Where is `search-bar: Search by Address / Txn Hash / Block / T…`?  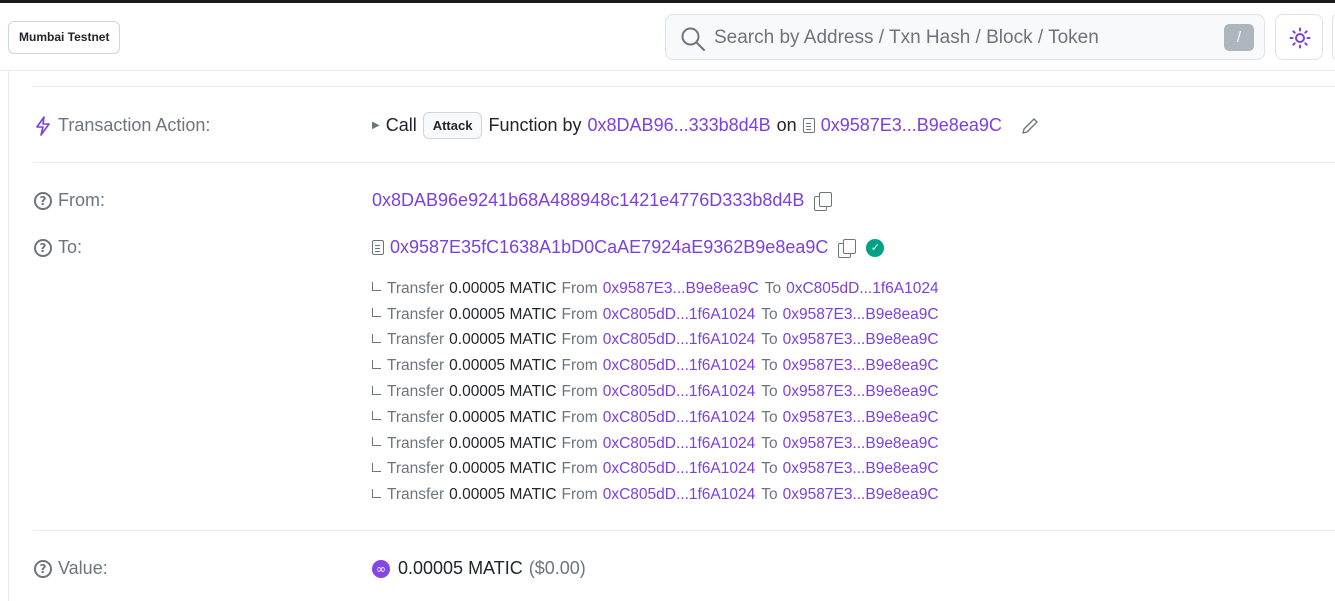 search-bar: Search by Address / Txn Hash / Block / T… is located at coordinates (965, 37).